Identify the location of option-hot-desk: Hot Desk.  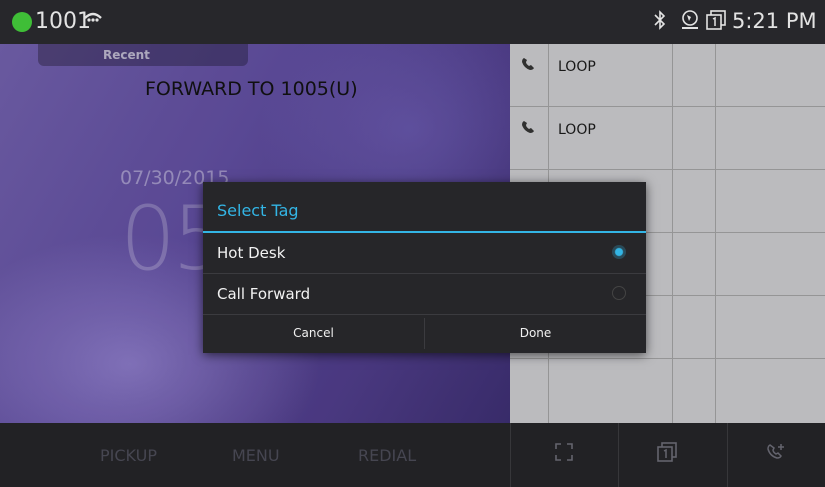
(424, 253).